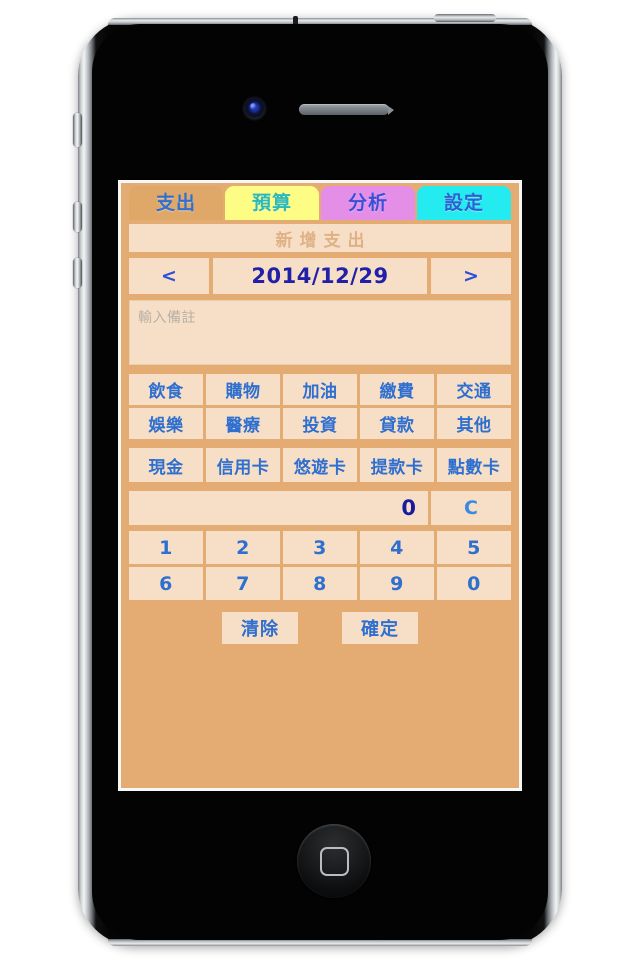 The width and height of the screenshot is (640, 960). I want to click on category-row-1: 飲食 購物 加油 繳費 交通, so click(320, 389).